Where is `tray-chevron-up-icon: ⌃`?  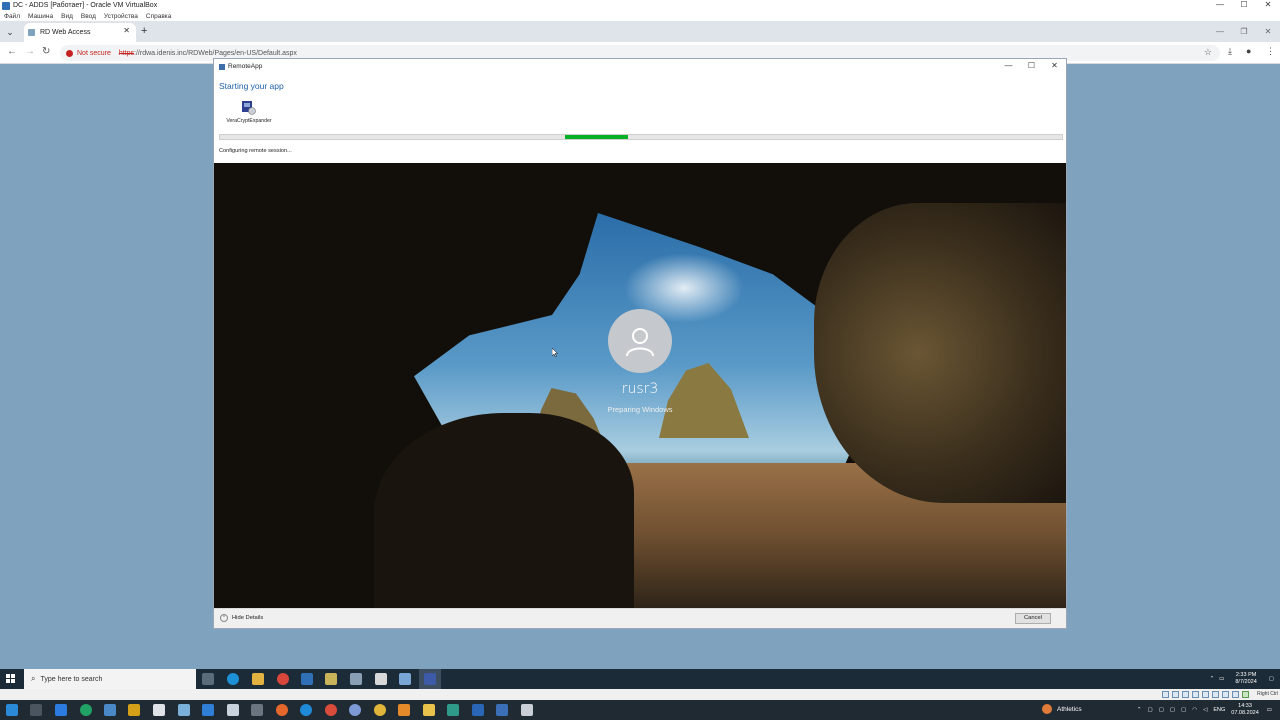
tray-chevron-up-icon: ⌃ is located at coordinates (1212, 679).